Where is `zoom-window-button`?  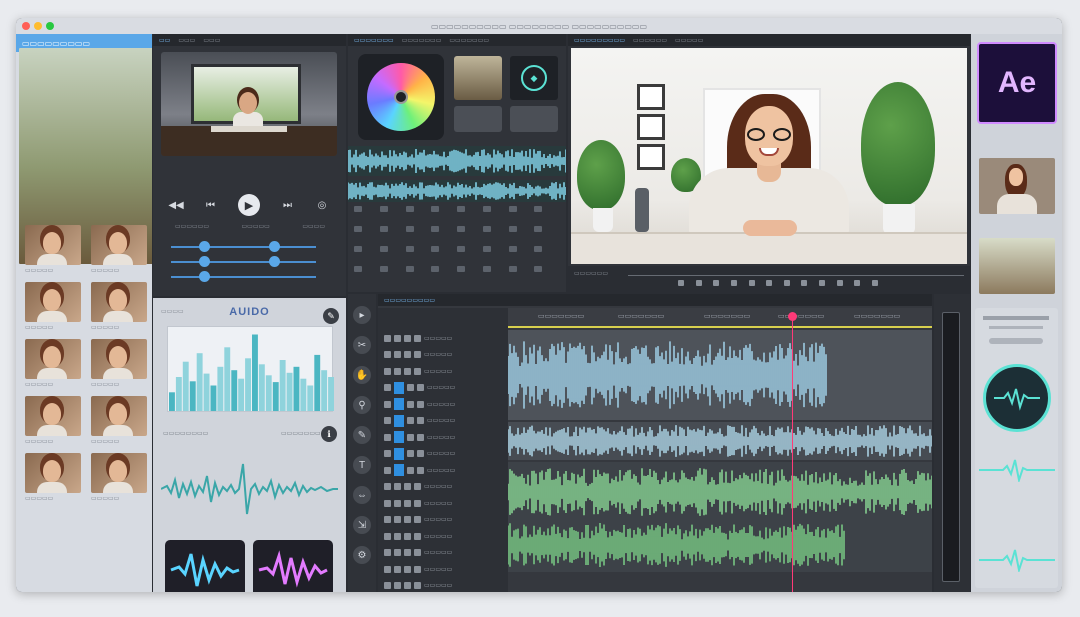
zoom-window-button is located at coordinates (50, 26).